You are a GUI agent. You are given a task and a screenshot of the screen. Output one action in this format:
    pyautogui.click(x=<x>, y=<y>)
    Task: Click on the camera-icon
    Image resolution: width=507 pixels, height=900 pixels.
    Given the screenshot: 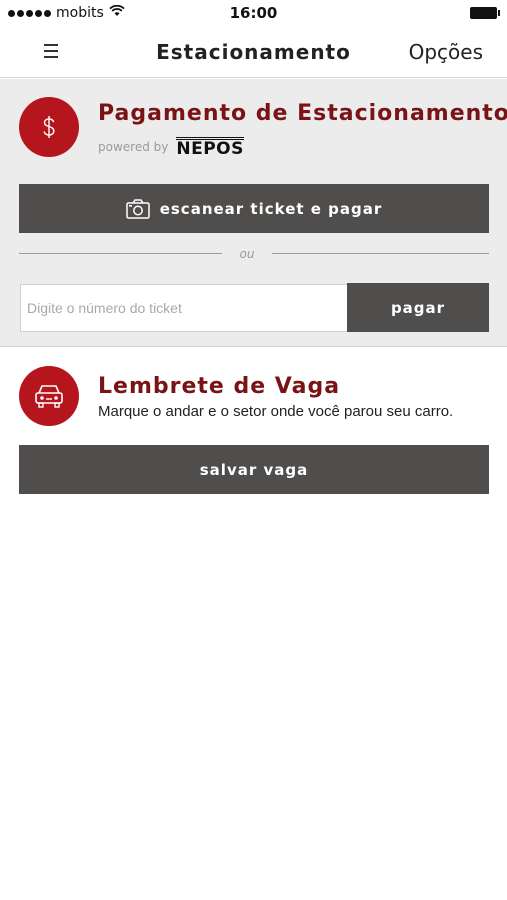 What is the action you would take?
    pyautogui.click(x=137, y=208)
    